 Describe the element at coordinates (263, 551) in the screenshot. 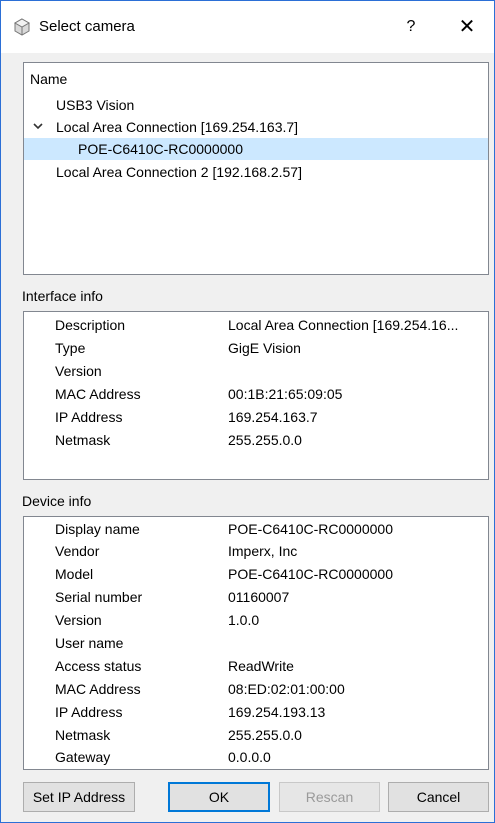

I see `info-value: Imperx, Inc` at that location.